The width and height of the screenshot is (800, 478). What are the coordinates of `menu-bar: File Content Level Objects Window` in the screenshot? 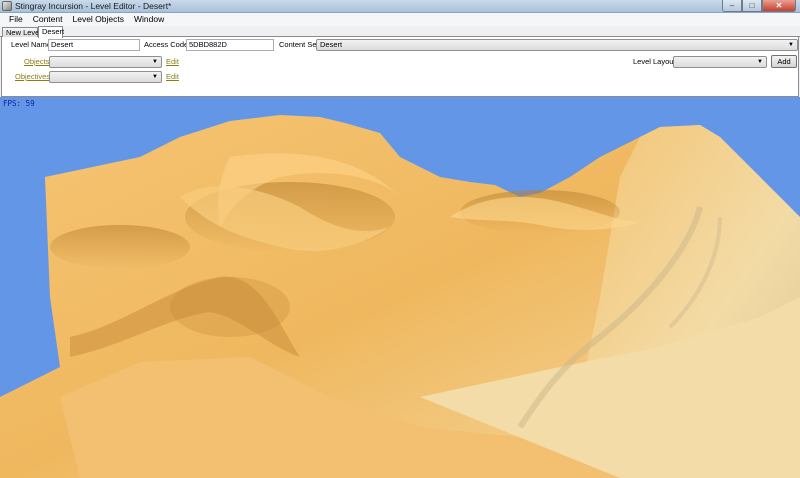 It's located at (400, 19).